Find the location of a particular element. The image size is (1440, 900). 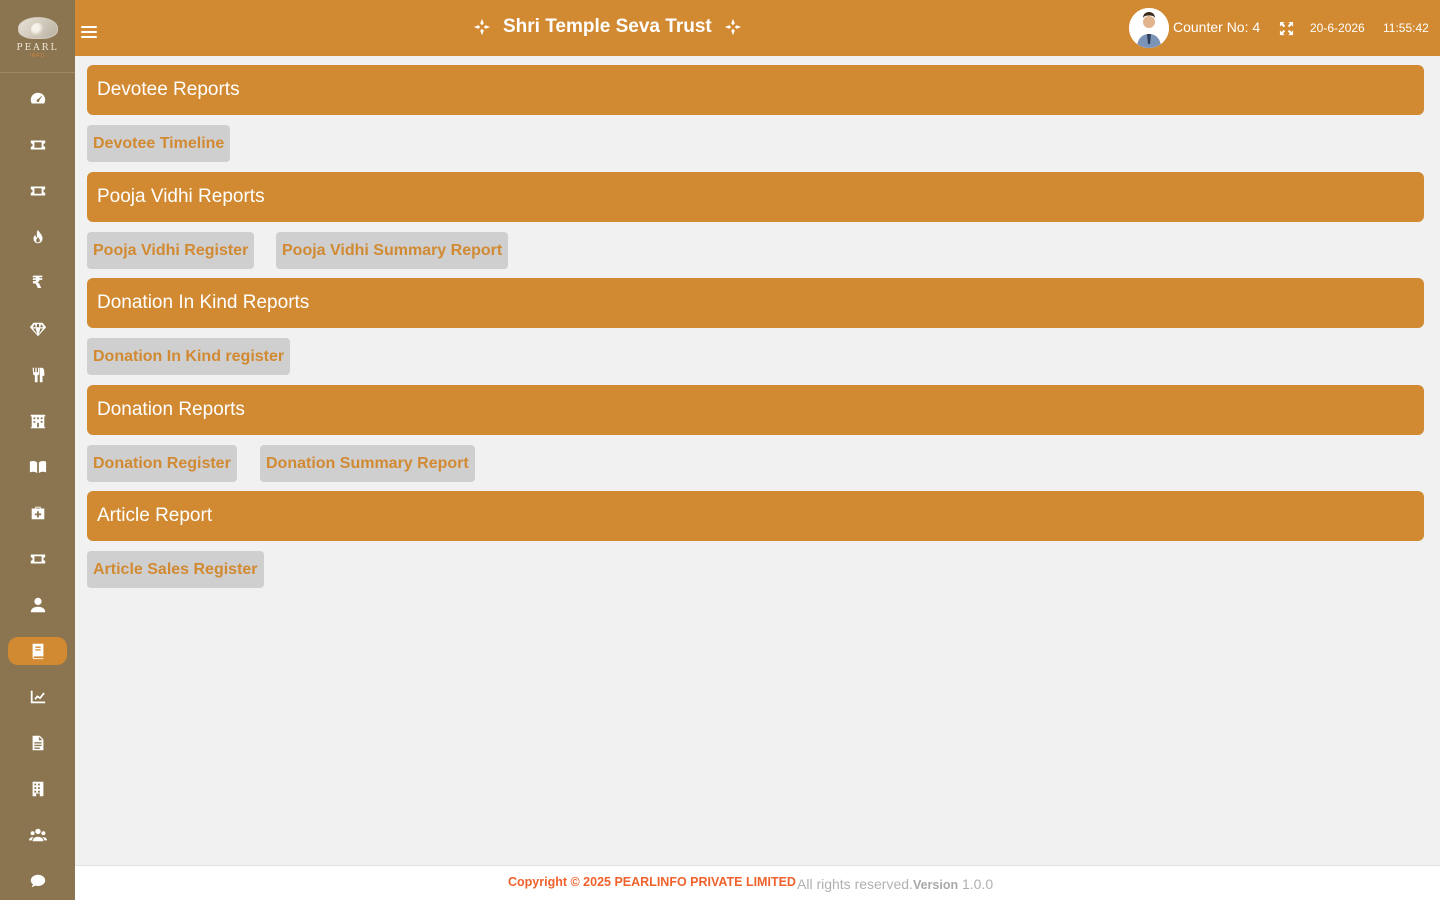

title-area: Shri Temple Seva Trust is located at coordinates (607, 27).